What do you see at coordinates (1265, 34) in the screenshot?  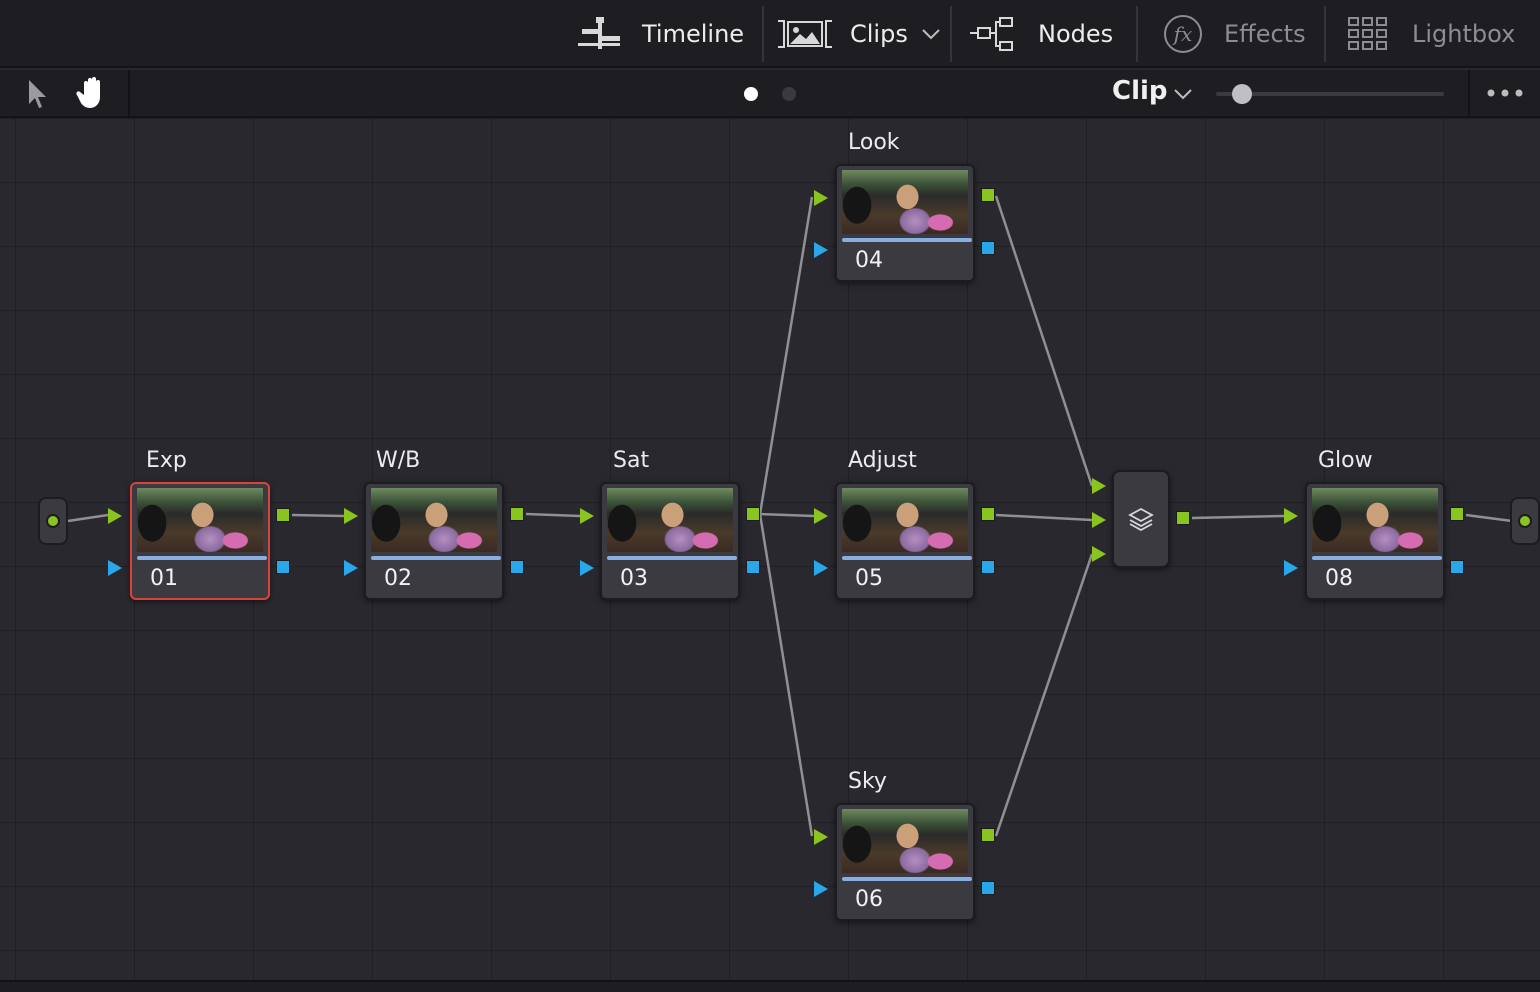 I see `effects-label: Effects` at bounding box center [1265, 34].